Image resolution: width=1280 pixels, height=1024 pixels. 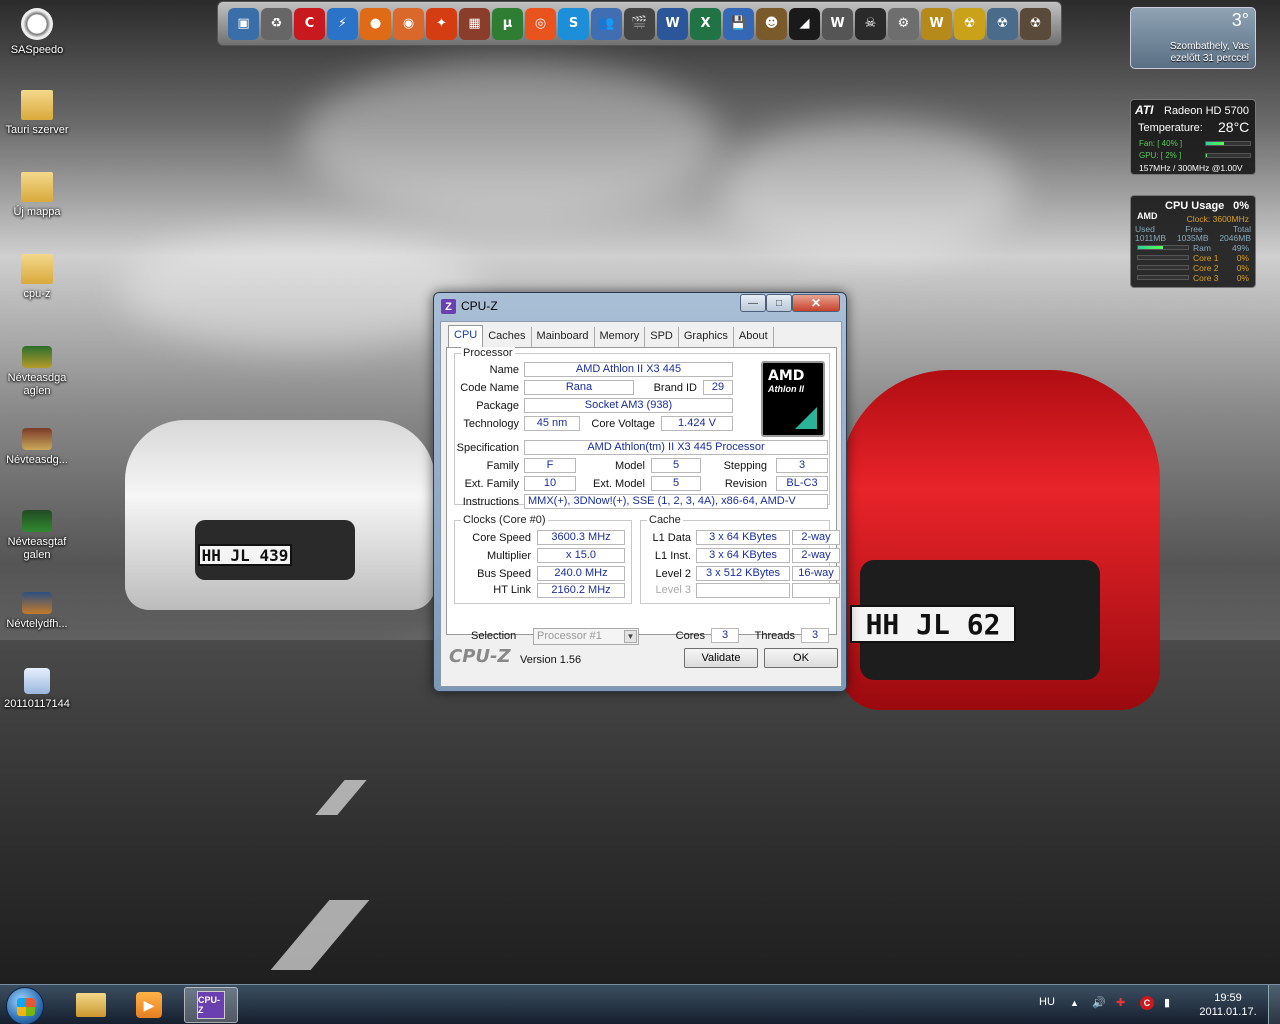 What do you see at coordinates (581, 537) in the screenshot?
I see `corespeed-value: 3600.3 MHz` at bounding box center [581, 537].